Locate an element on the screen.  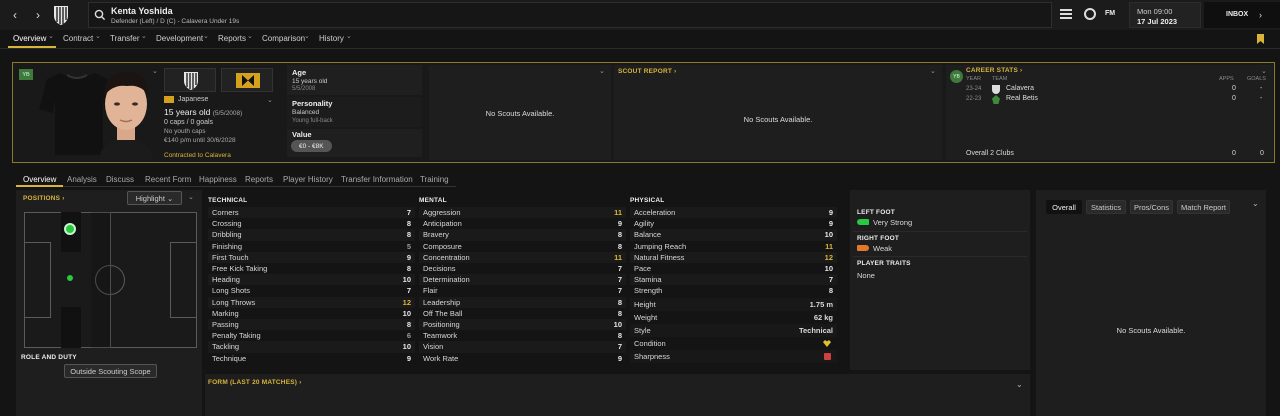
positions-title: POSITIONS › is located at coordinates (44, 198).